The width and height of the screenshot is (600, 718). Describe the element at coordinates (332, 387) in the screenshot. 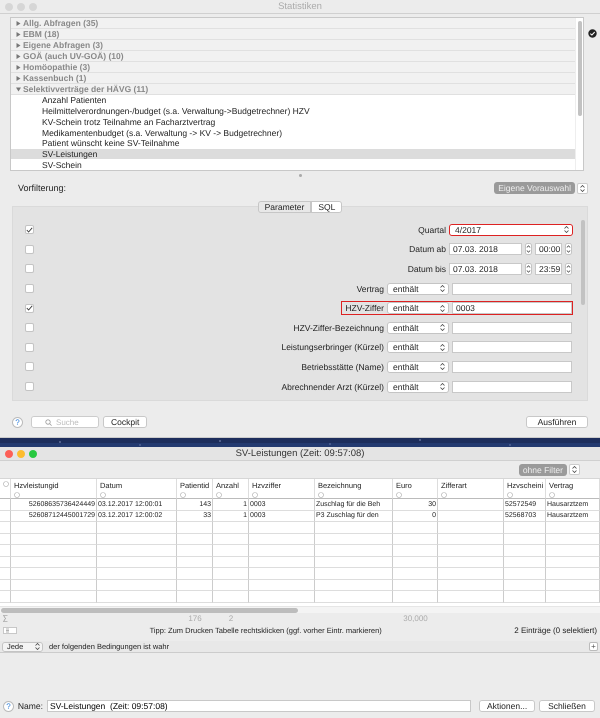

I see `filter-label: Abrechnender Arzt (Kürzel)` at that location.